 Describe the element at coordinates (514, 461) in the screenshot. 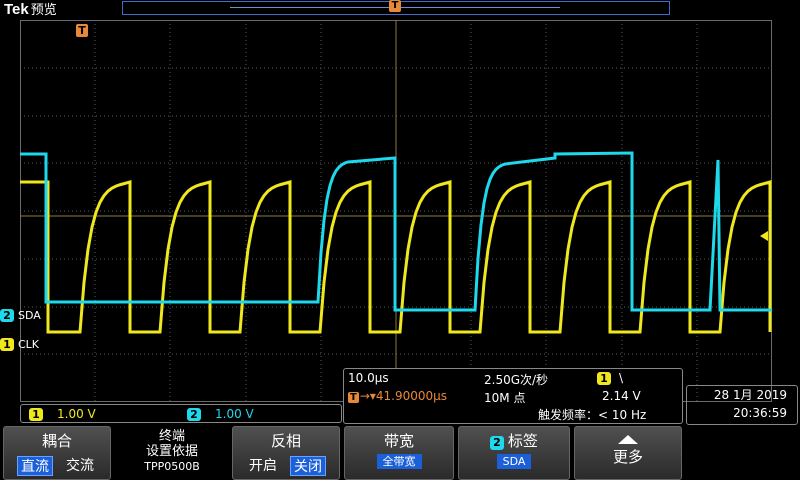

I see `label-value: SDA` at that location.